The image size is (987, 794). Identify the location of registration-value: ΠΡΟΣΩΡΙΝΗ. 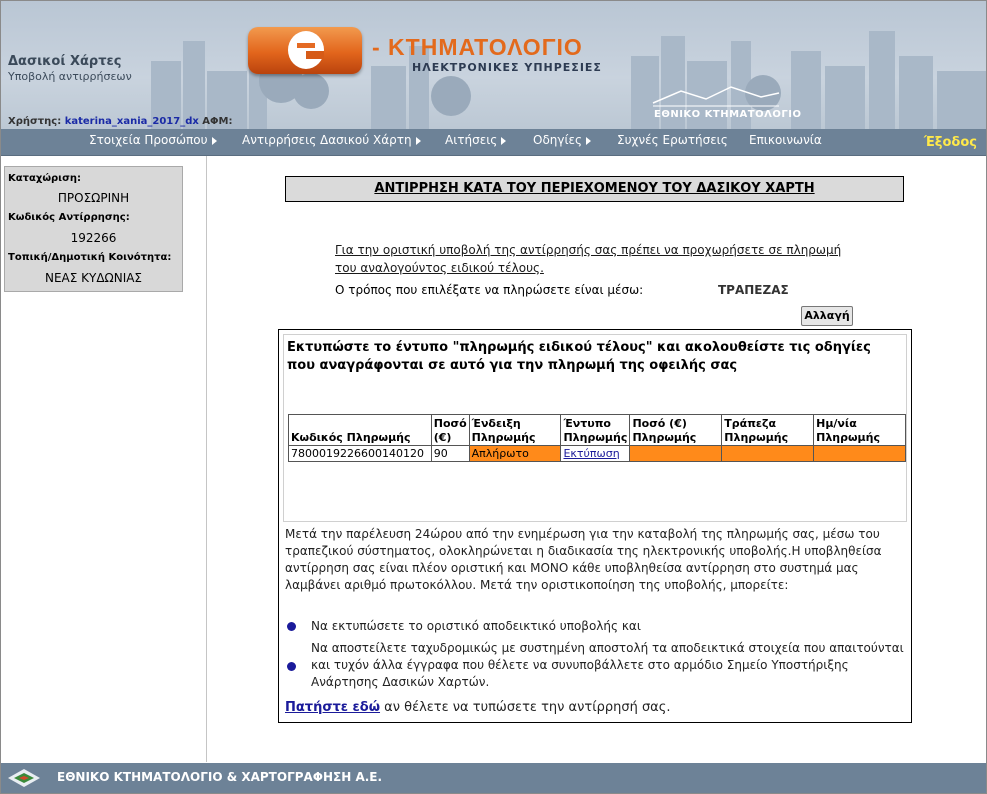
(93, 198).